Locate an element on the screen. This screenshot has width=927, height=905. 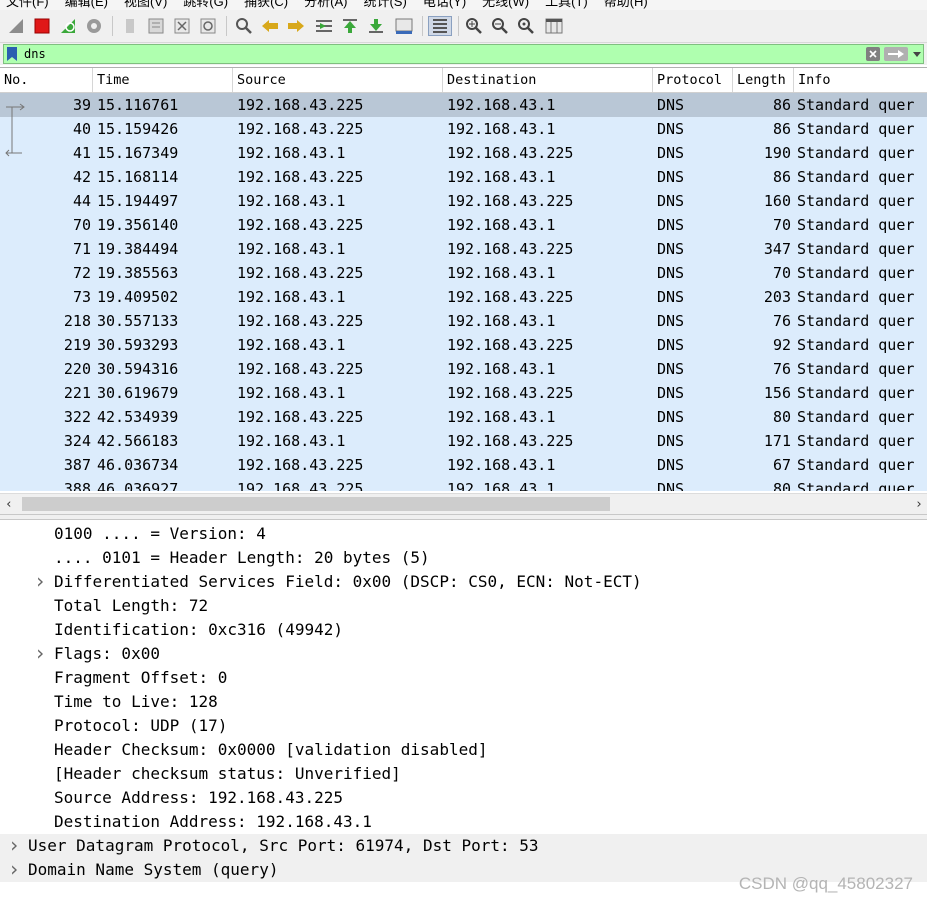
menu-item-9: 工具(T) is located at coordinates (566, 5).